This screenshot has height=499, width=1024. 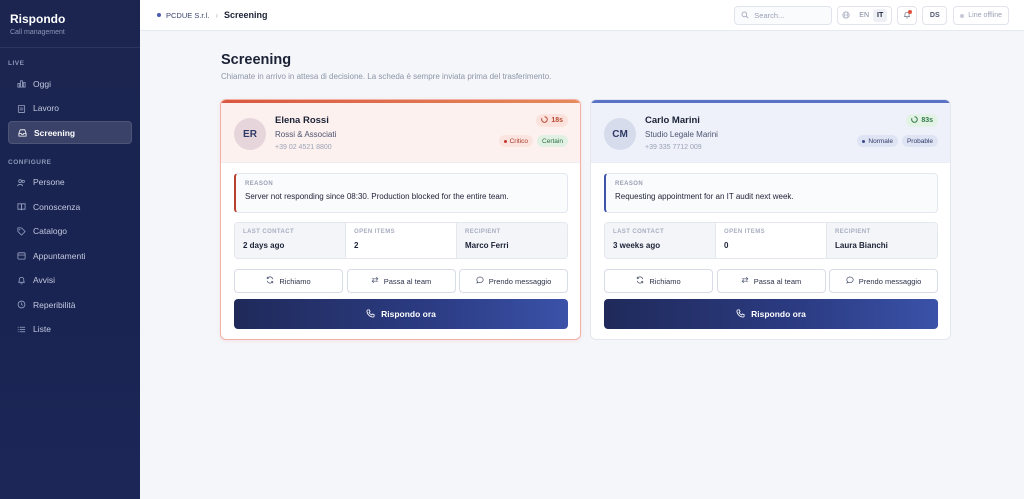 What do you see at coordinates (880, 15) in the screenshot?
I see `language-option-it: IT` at bounding box center [880, 15].